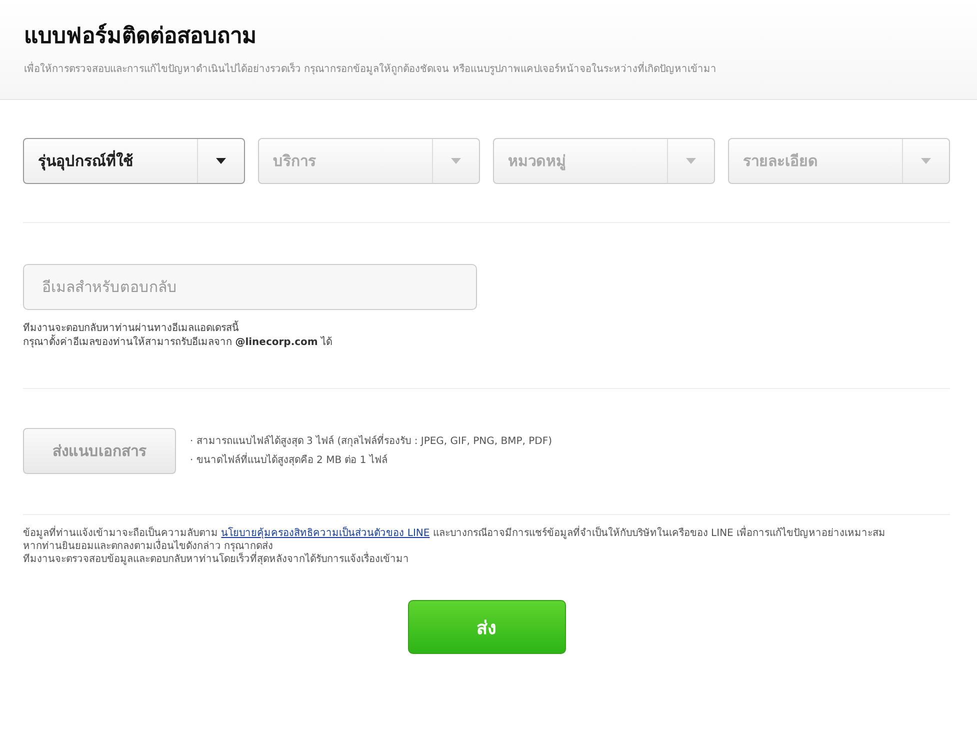 The width and height of the screenshot is (977, 737). What do you see at coordinates (486, 329) in the screenshot?
I see `email-note: ทีมงานจะตอบกลับหาท่านผ่านทางอีเมลแอดเดรสนี้` at bounding box center [486, 329].